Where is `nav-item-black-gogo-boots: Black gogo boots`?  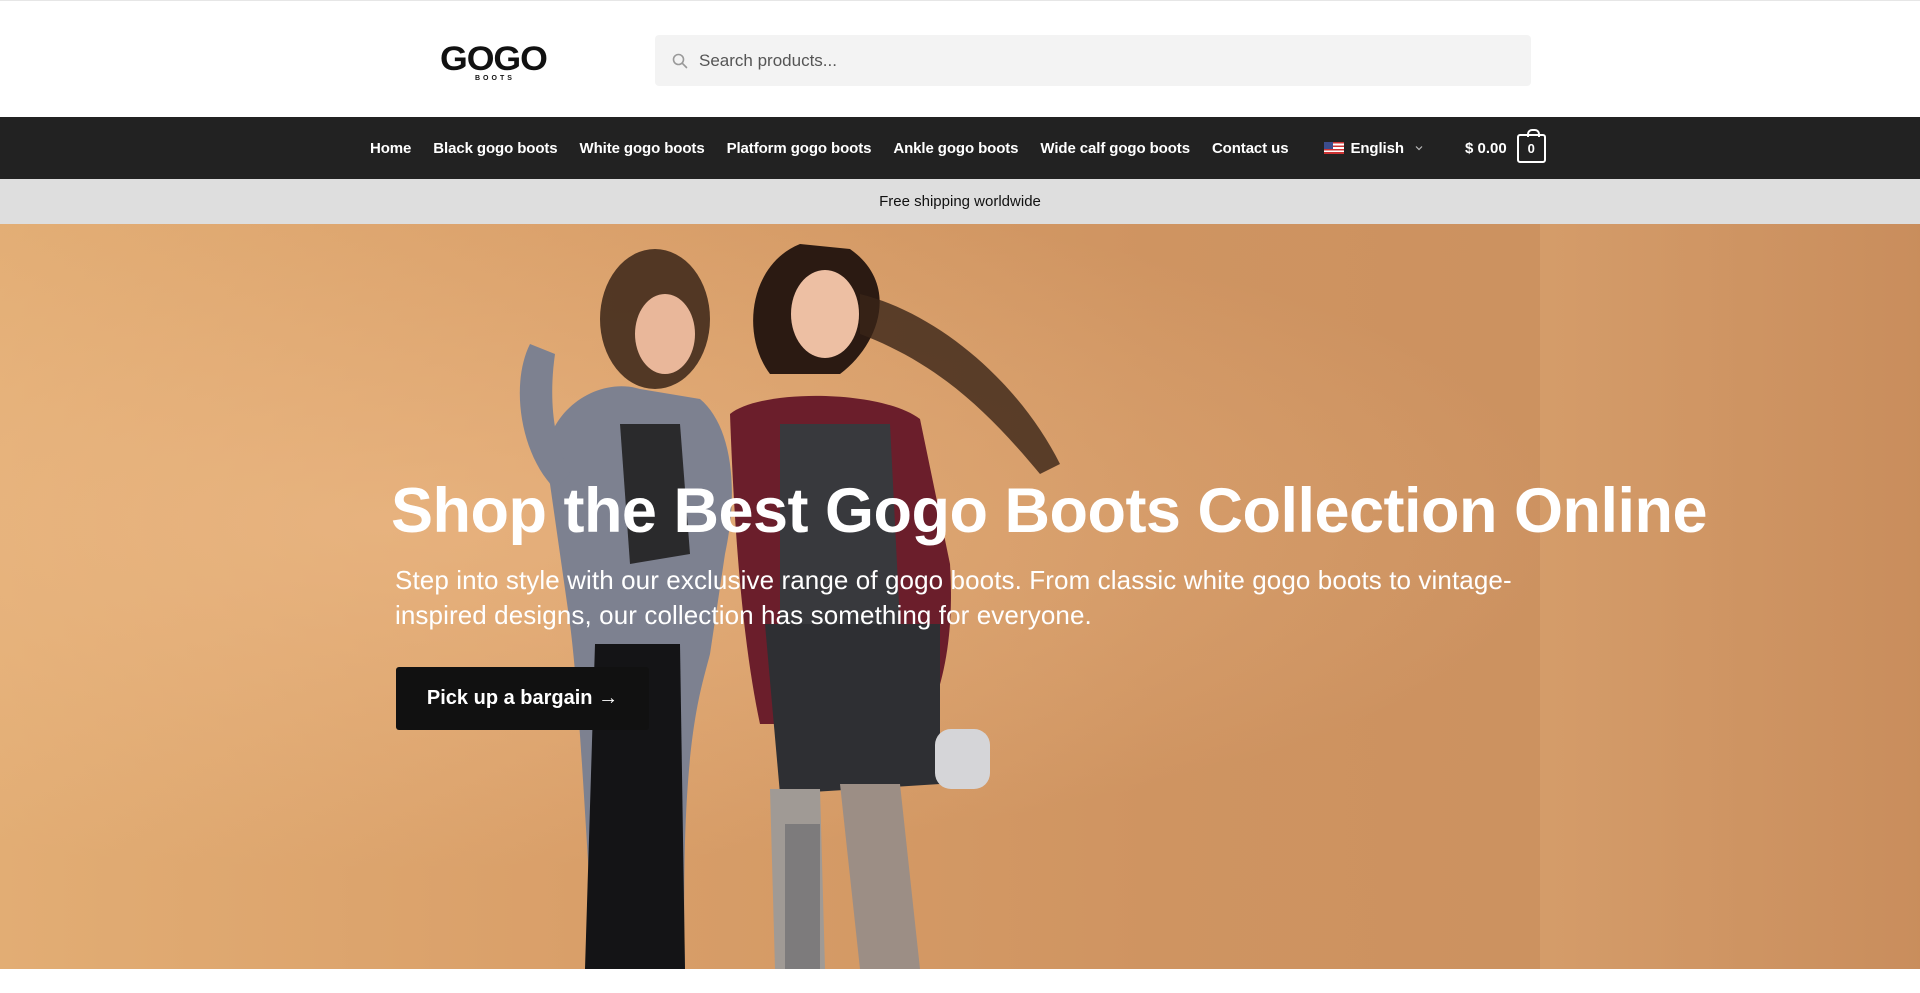 nav-item-black-gogo-boots: Black gogo boots is located at coordinates (495, 148).